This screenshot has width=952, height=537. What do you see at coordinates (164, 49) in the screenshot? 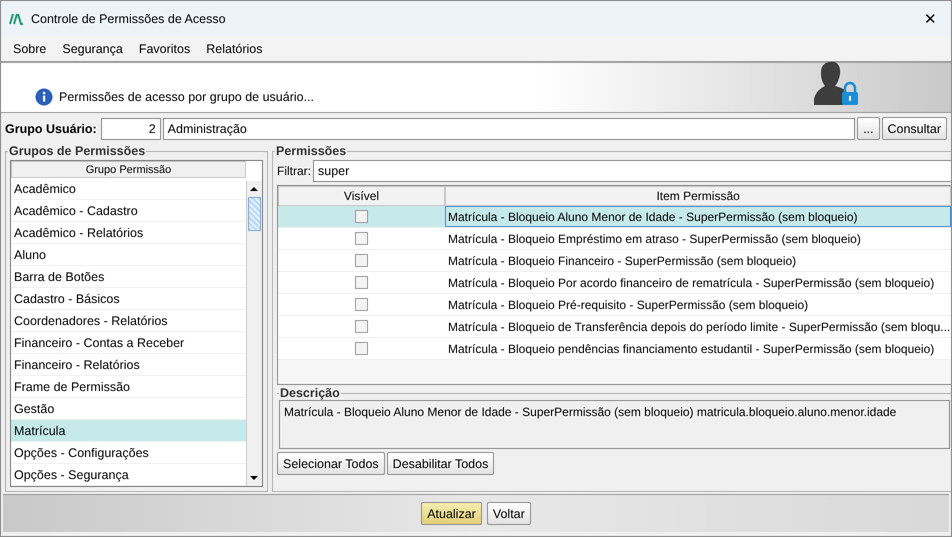
I see `menu-item: Favoritos` at bounding box center [164, 49].